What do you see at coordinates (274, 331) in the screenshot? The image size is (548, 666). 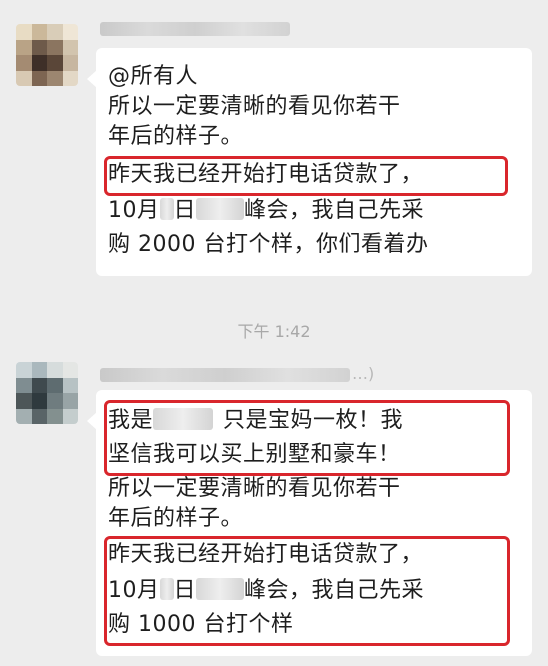 I see `chat-timestamp: 下午 1:42` at bounding box center [274, 331].